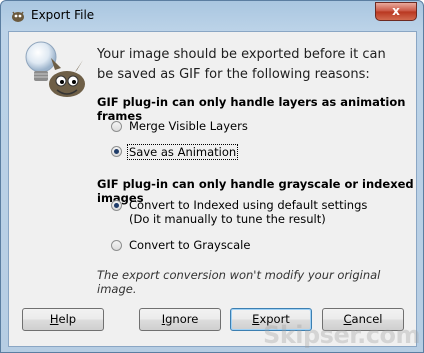  What do you see at coordinates (55, 69) in the screenshot?
I see `gimp-lightbulb-icon` at bounding box center [55, 69].